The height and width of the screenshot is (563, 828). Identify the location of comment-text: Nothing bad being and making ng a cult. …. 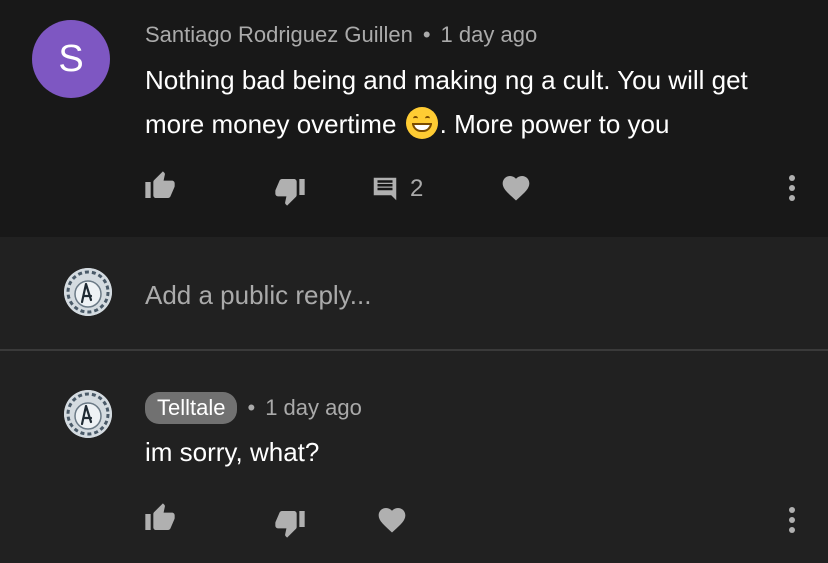
(480, 102).